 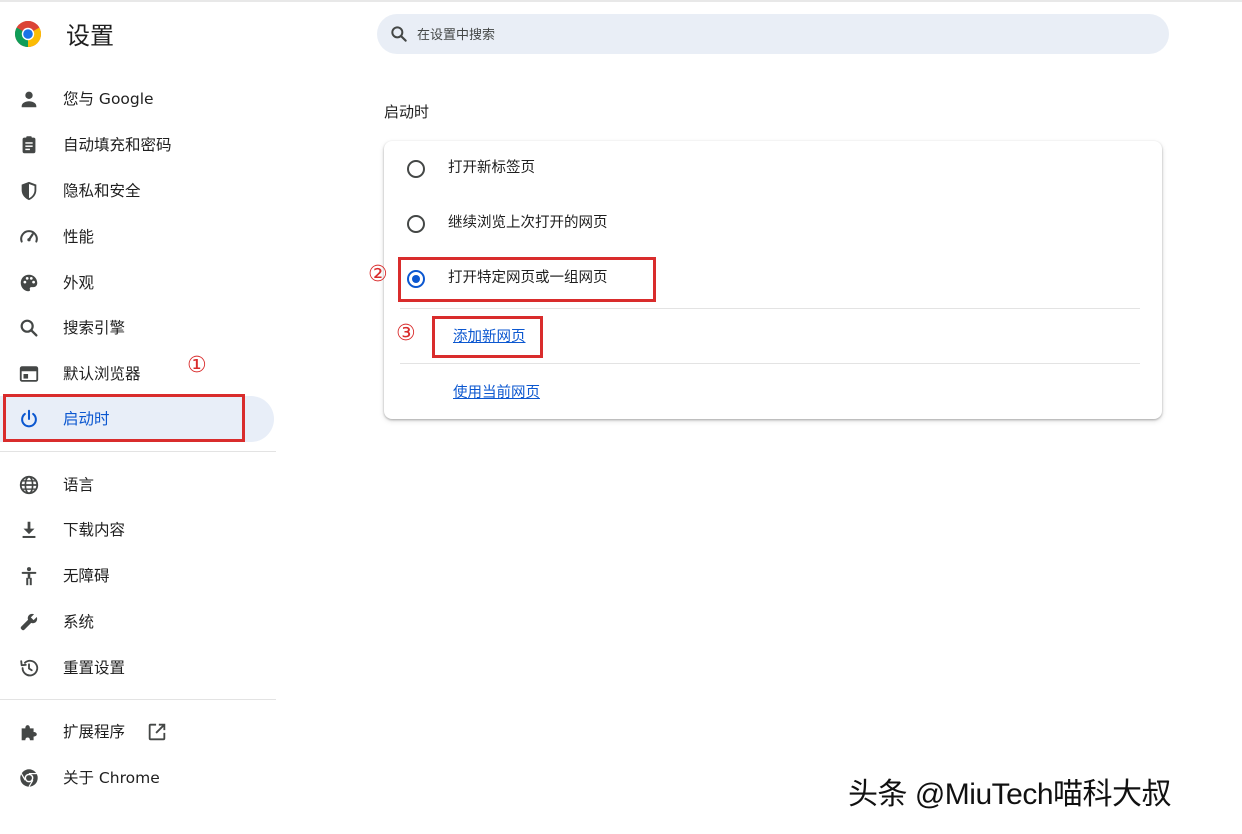 I want to click on sidebar-item-label: 关于 Chrome, so click(x=111, y=778).